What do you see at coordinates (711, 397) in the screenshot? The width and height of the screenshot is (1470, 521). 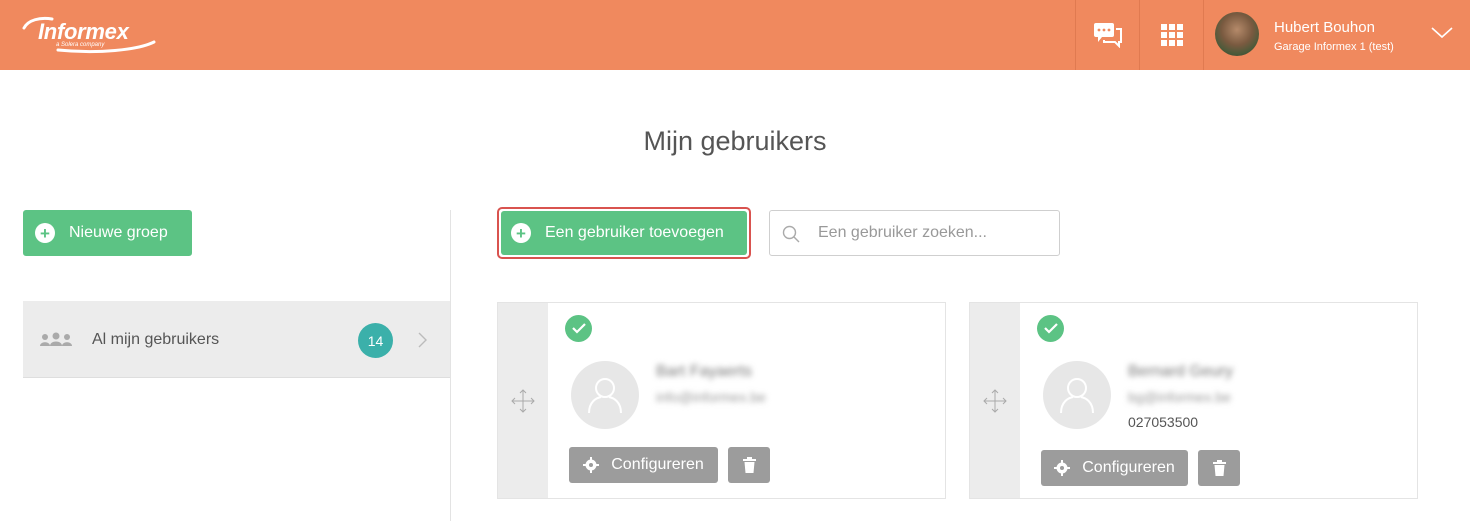 I see `user-email: info@informex.be` at bounding box center [711, 397].